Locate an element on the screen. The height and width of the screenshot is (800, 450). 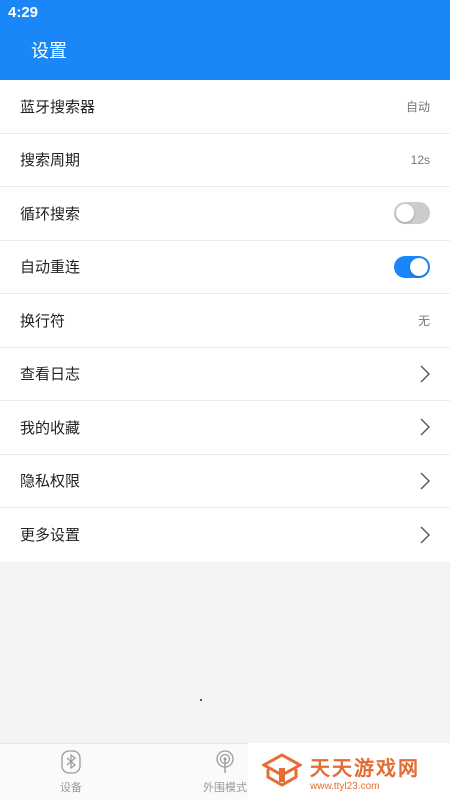
nav-label: 设备 is located at coordinates (71, 787).